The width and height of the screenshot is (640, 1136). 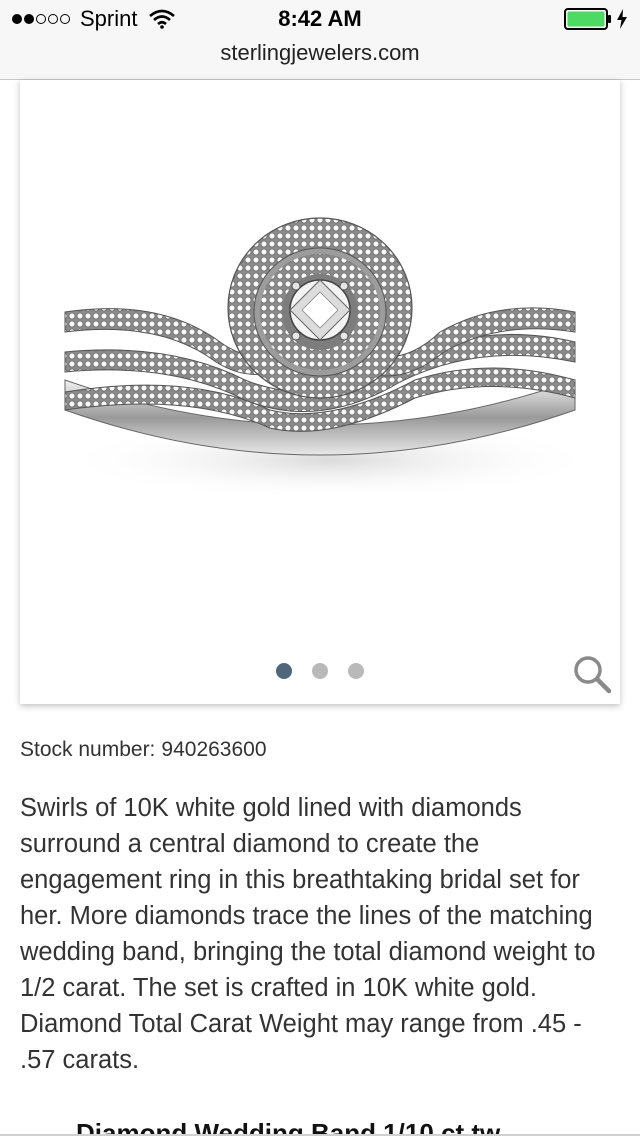 I want to click on gallery-pager, so click(x=320, y=671).